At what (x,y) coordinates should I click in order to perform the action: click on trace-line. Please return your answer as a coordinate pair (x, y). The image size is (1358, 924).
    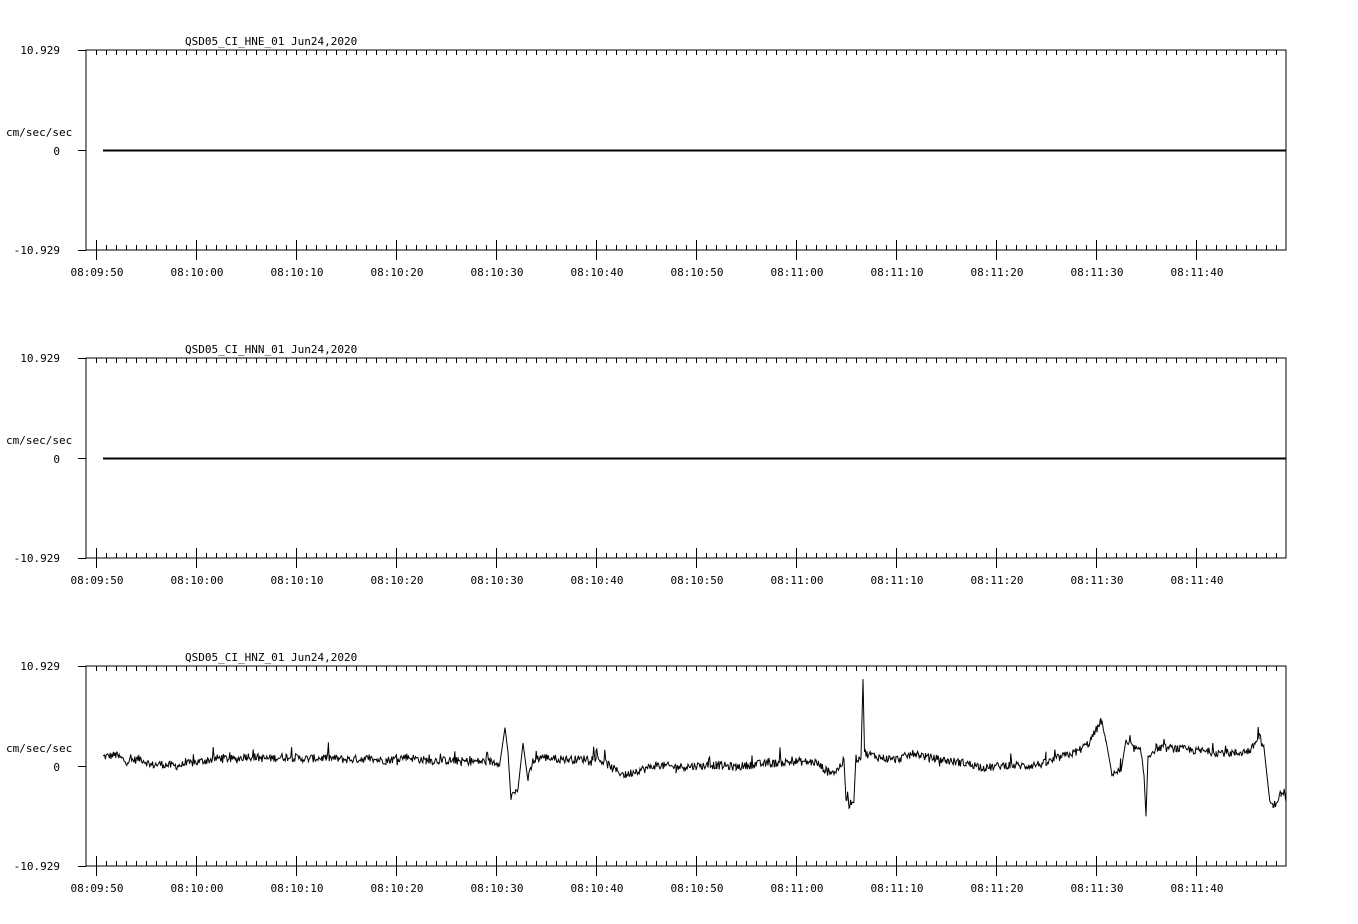
    Looking at the image, I should click on (695, 748).